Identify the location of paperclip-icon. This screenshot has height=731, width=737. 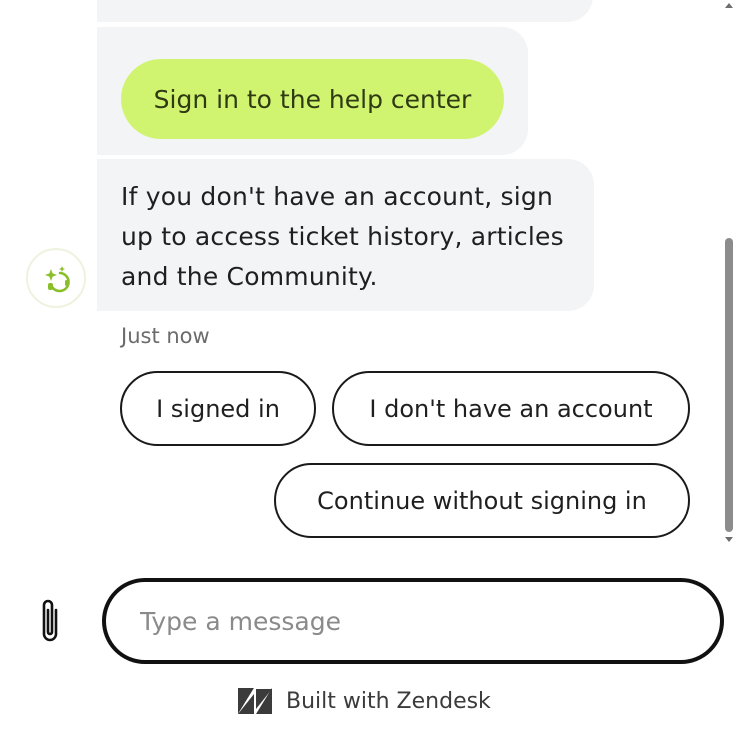
(50, 620).